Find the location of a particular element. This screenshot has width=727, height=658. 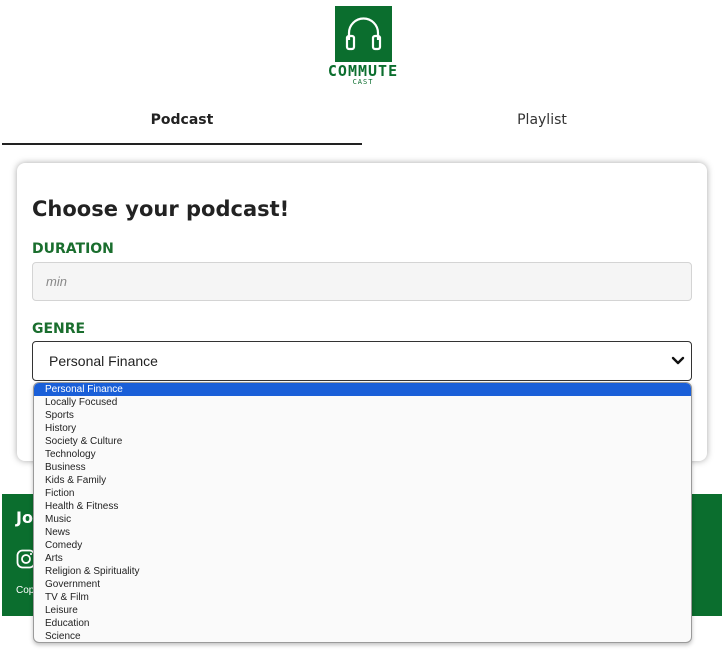

genre-option: Technology is located at coordinates (362, 454).